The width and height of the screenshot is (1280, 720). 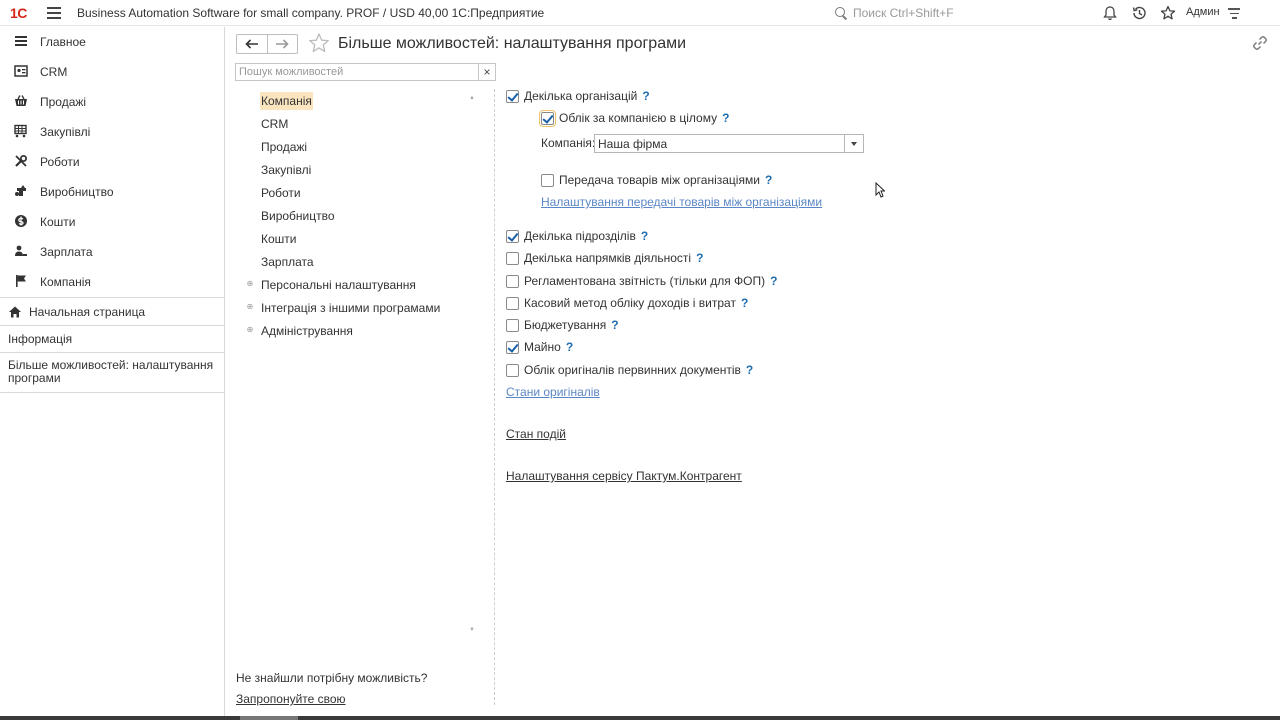 I want to click on company-select: Наша фірма, so click(x=729, y=143).